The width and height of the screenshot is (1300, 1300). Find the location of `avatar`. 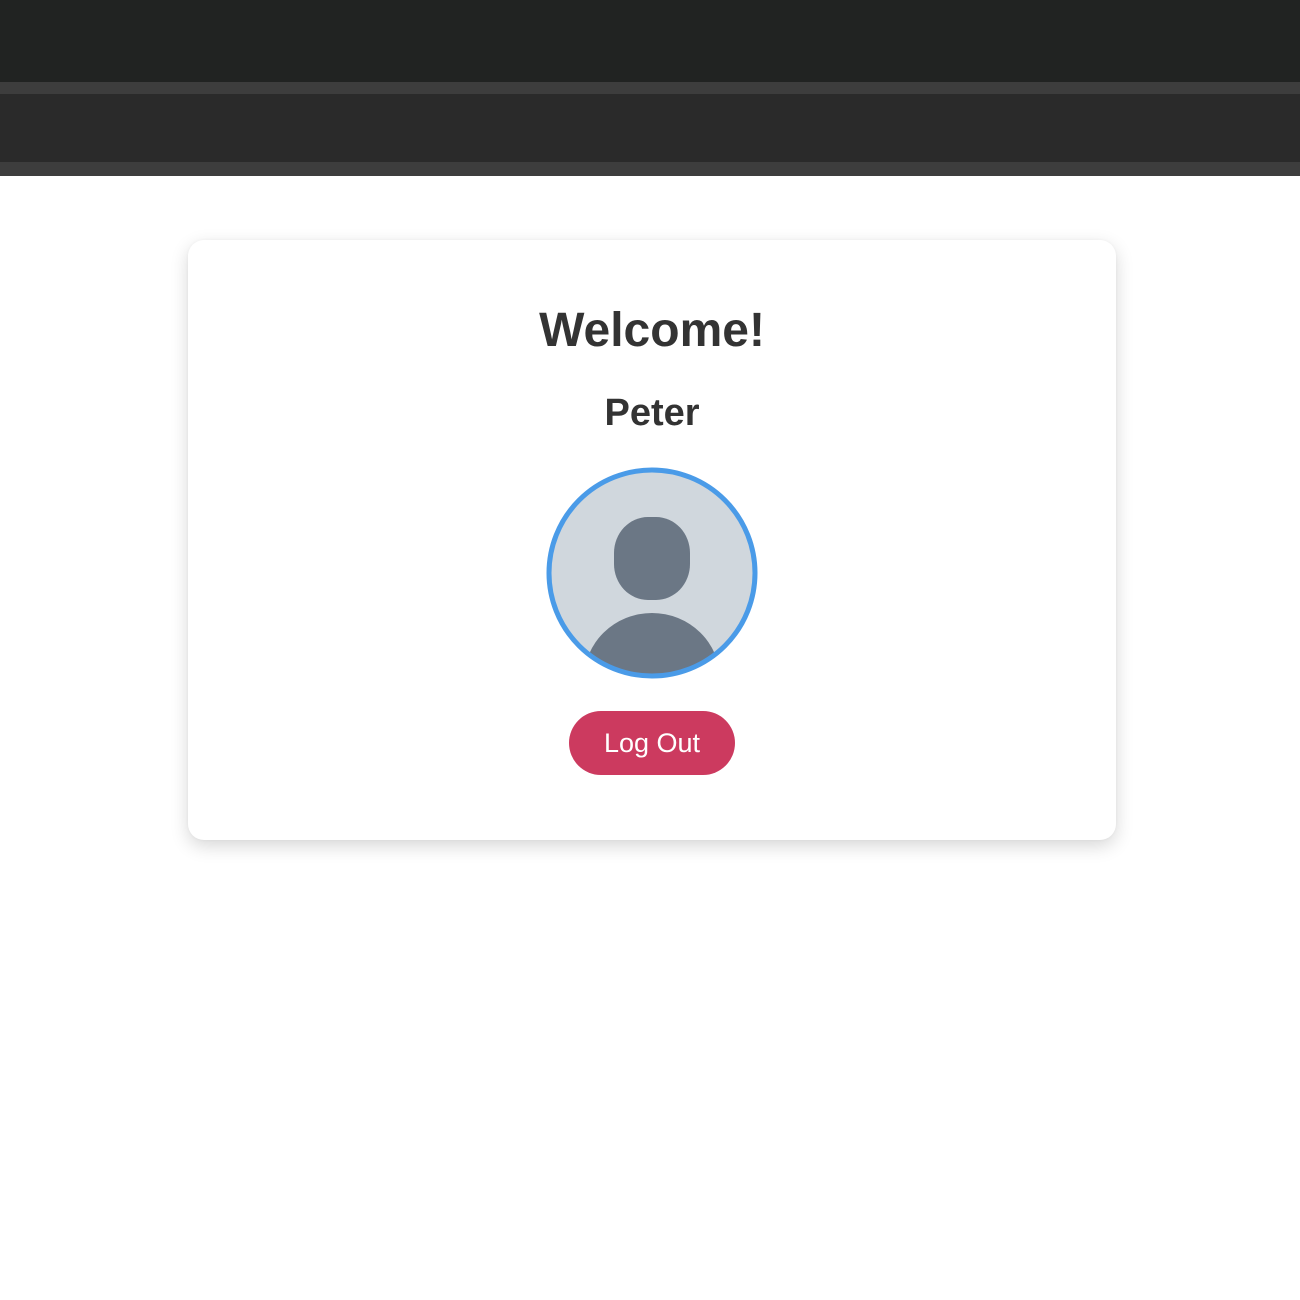

avatar is located at coordinates (652, 573).